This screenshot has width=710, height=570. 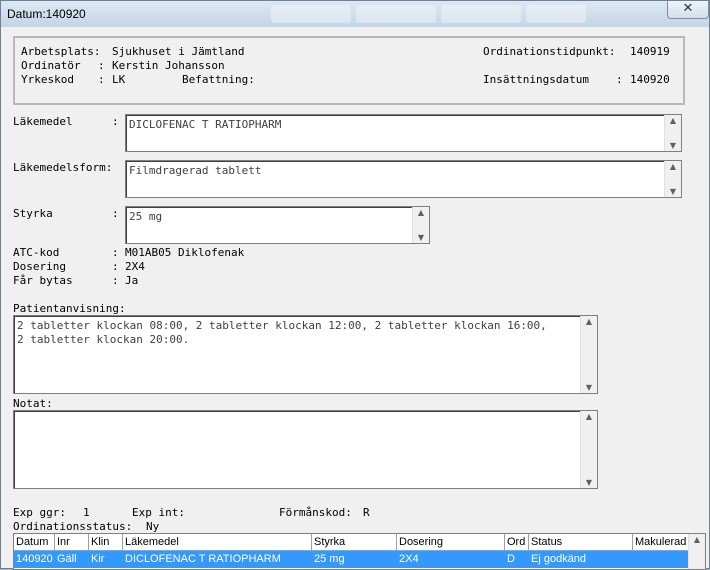 What do you see at coordinates (650, 51) in the screenshot?
I see `ordinationstidpunkt-value: 140919` at bounding box center [650, 51].